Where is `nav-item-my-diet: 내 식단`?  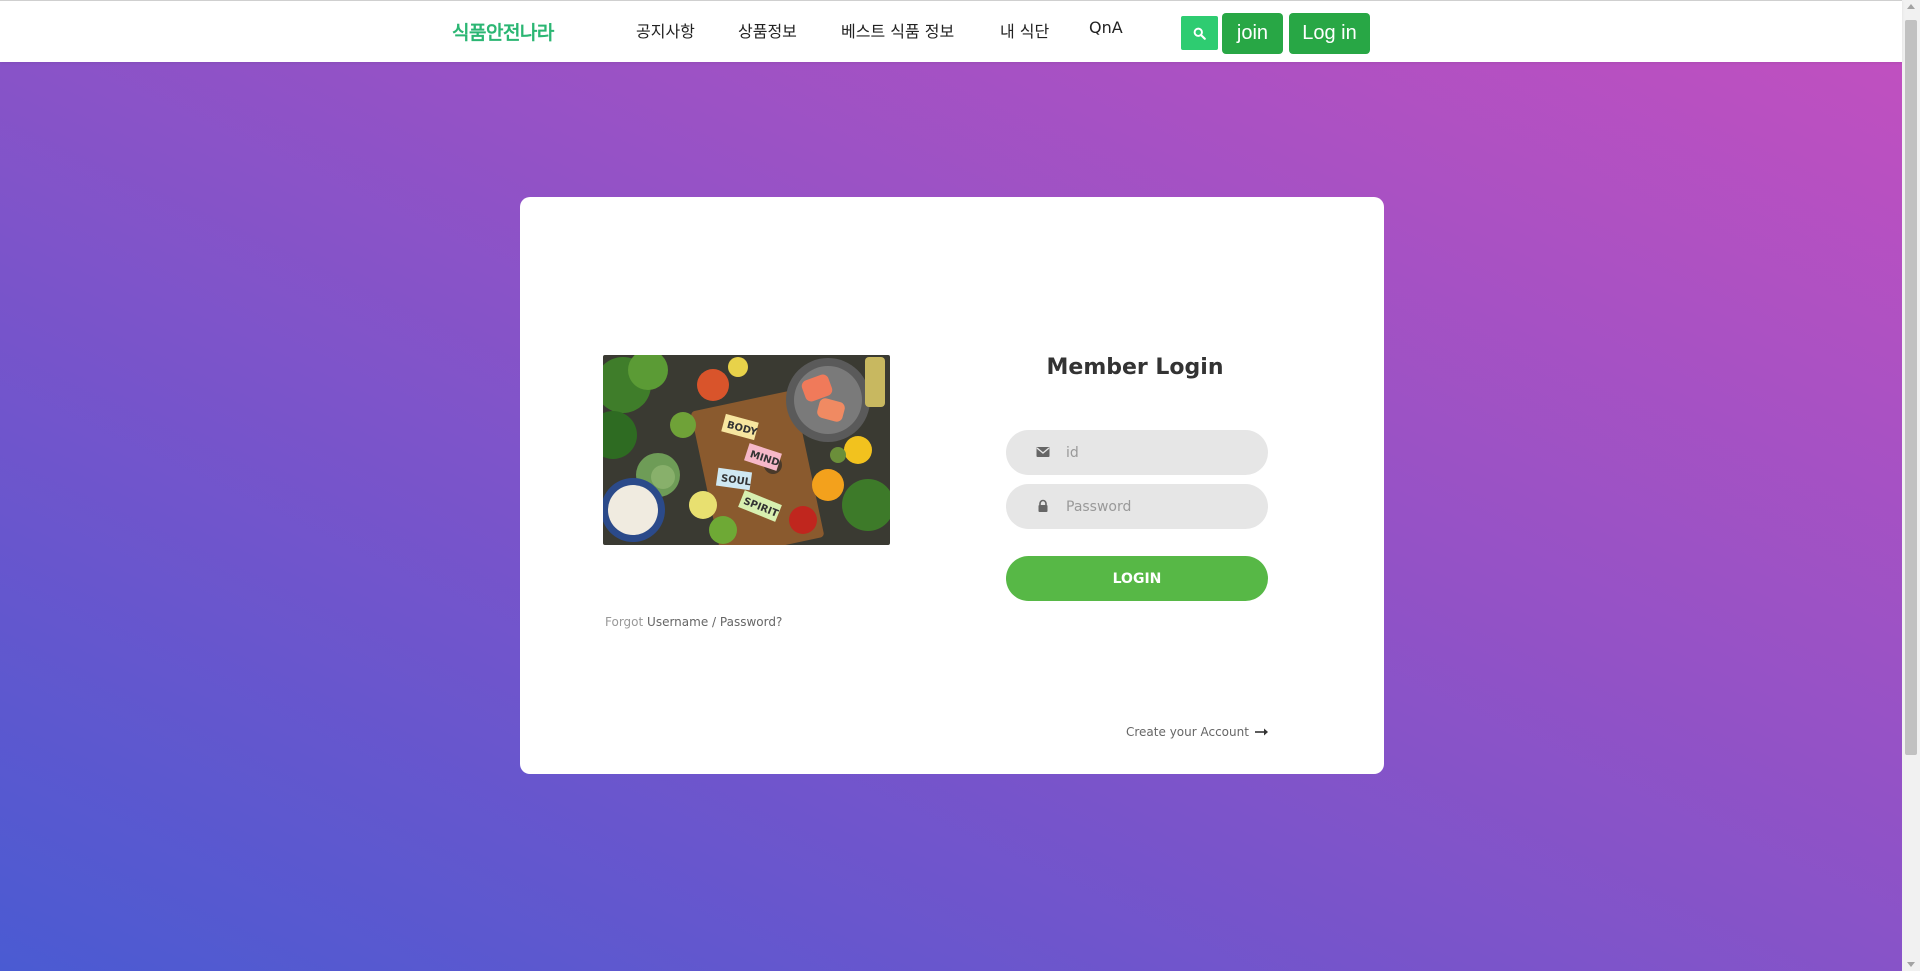 nav-item-my-diet: 내 식단 is located at coordinates (1024, 30).